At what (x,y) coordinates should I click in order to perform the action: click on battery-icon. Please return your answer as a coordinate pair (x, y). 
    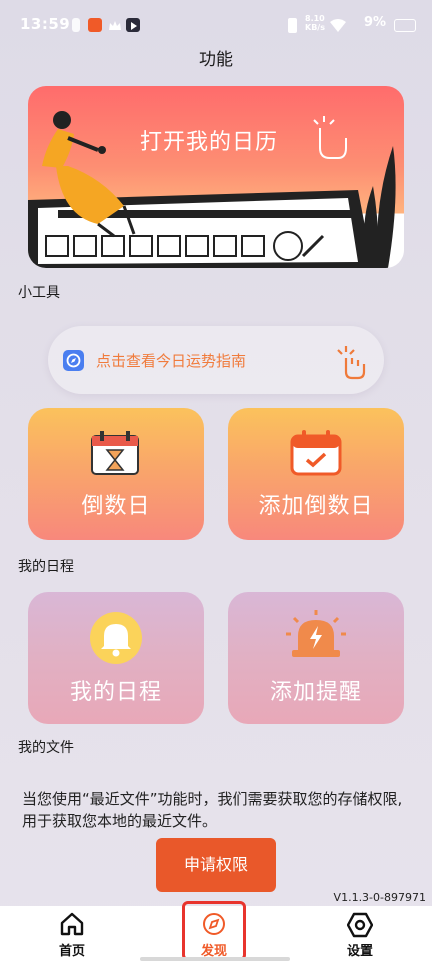
    Looking at the image, I should click on (405, 25).